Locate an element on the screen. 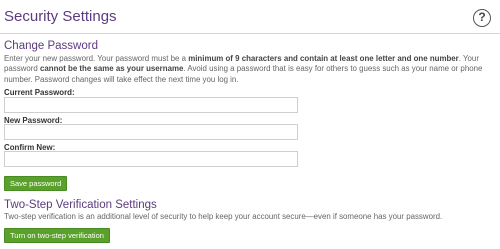  current-password-label: Current Password: is located at coordinates (39, 92).